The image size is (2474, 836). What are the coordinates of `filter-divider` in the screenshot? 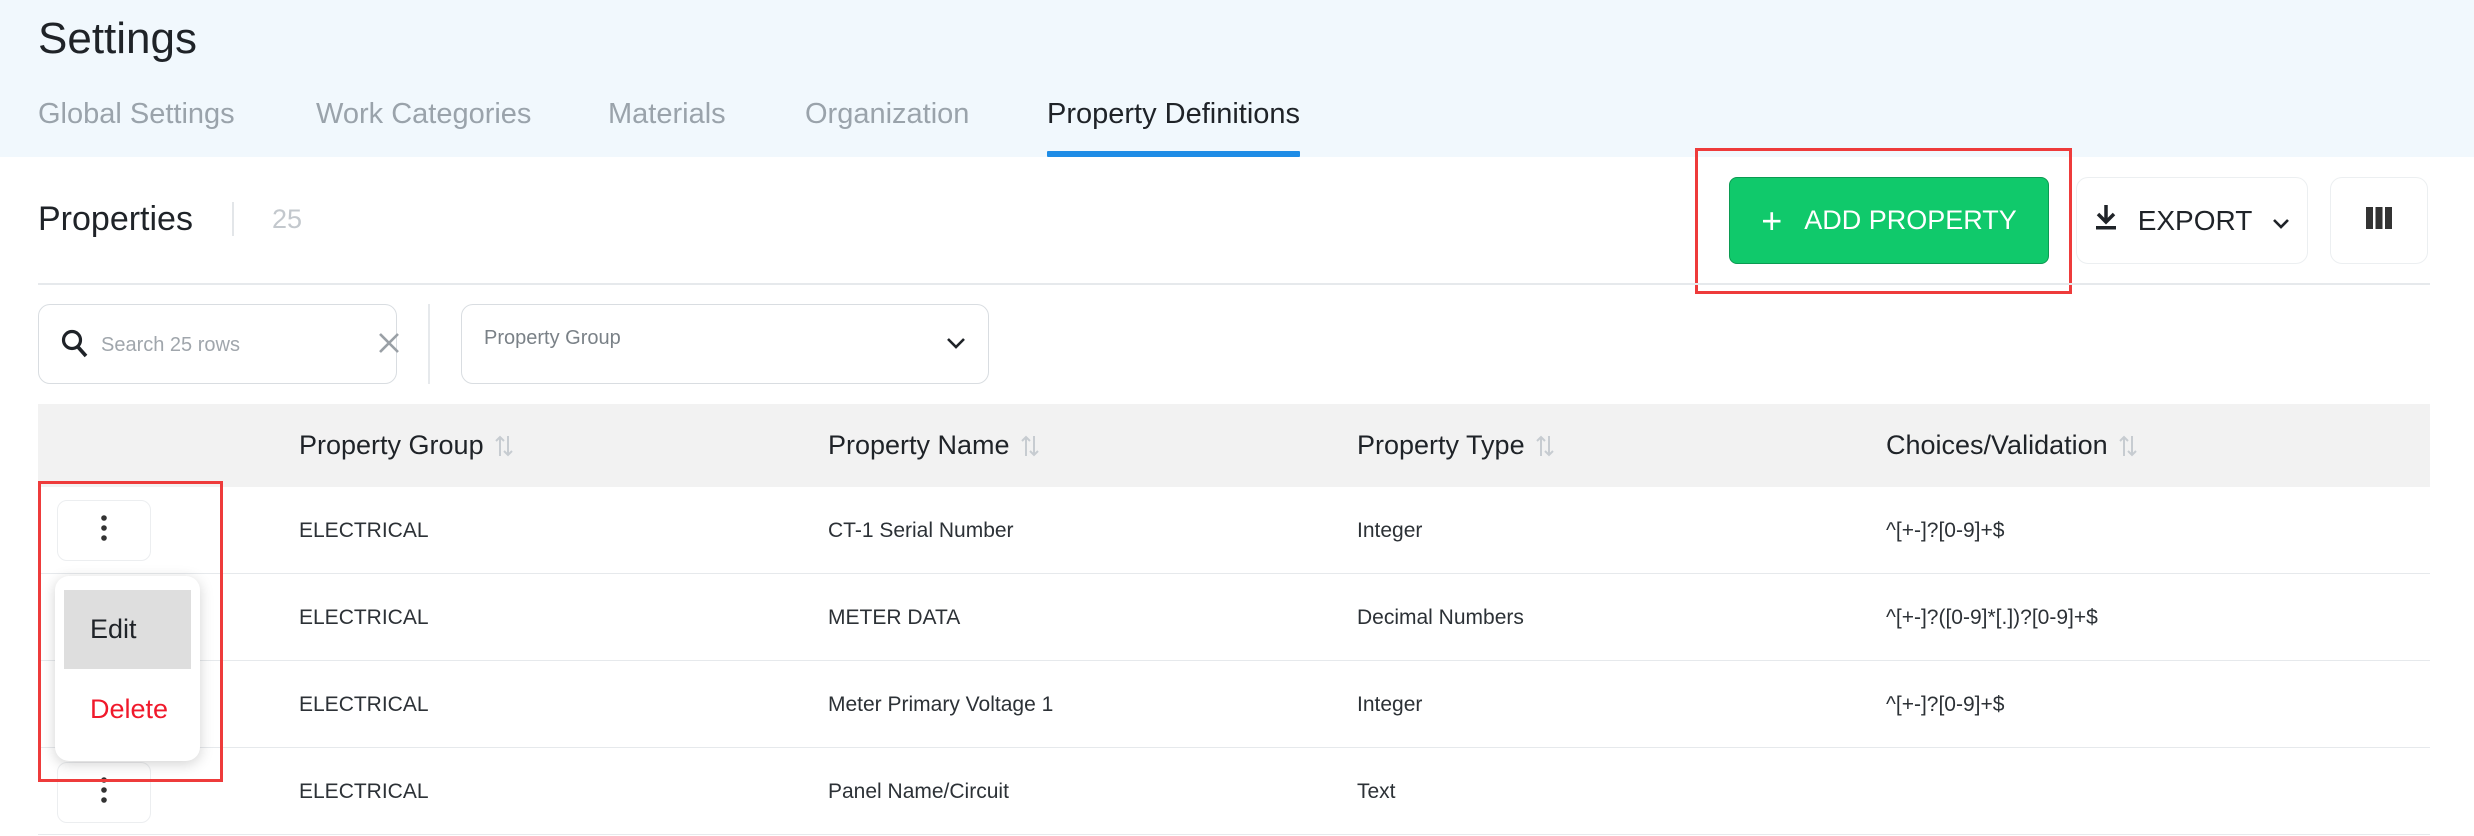 It's located at (429, 344).